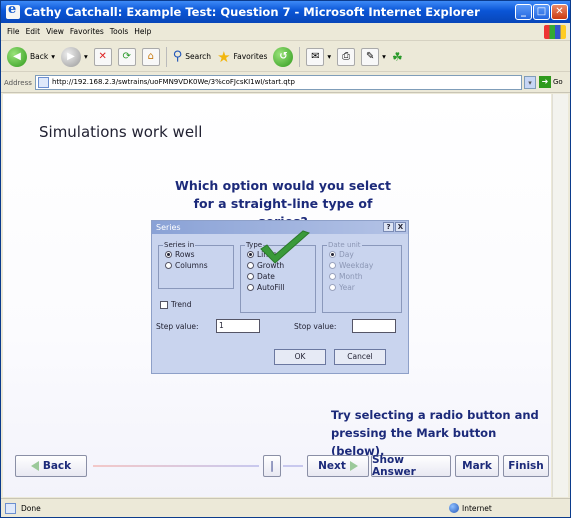 The height and width of the screenshot is (518, 571). What do you see at coordinates (13, 10) in the screenshot?
I see `ie-logo-icon` at bounding box center [13, 10].